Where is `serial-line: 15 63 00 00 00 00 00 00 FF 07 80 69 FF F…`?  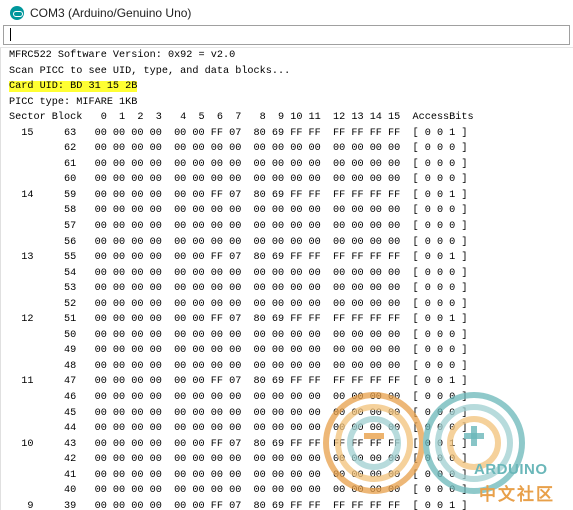
serial-line: 15 63 00 00 00 00 00 00 FF 07 80 69 FF F… is located at coordinates (238, 133).